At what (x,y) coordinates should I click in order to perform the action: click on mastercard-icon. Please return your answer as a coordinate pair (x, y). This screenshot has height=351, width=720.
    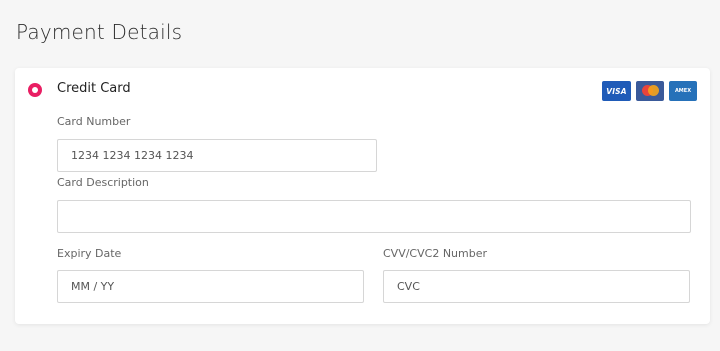
    Looking at the image, I should click on (650, 91).